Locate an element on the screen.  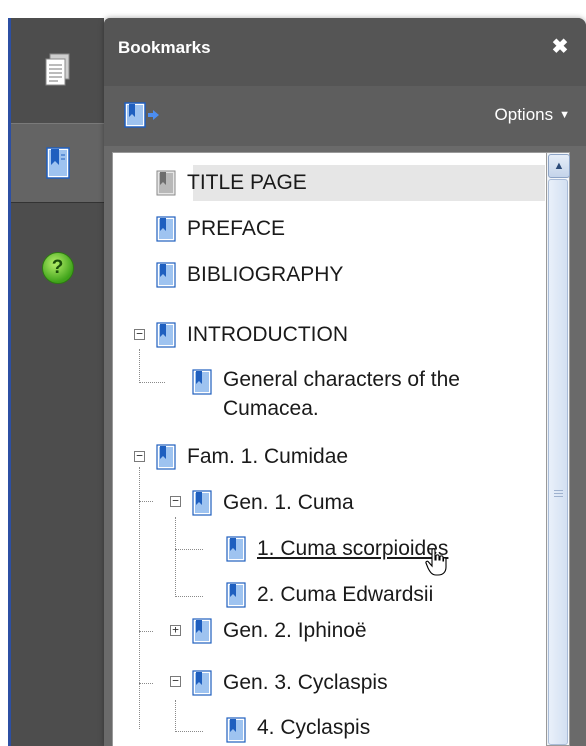
bookmark-item-cuma-edwardsii: 2. Cuma Edwardsii is located at coordinates (329, 595).